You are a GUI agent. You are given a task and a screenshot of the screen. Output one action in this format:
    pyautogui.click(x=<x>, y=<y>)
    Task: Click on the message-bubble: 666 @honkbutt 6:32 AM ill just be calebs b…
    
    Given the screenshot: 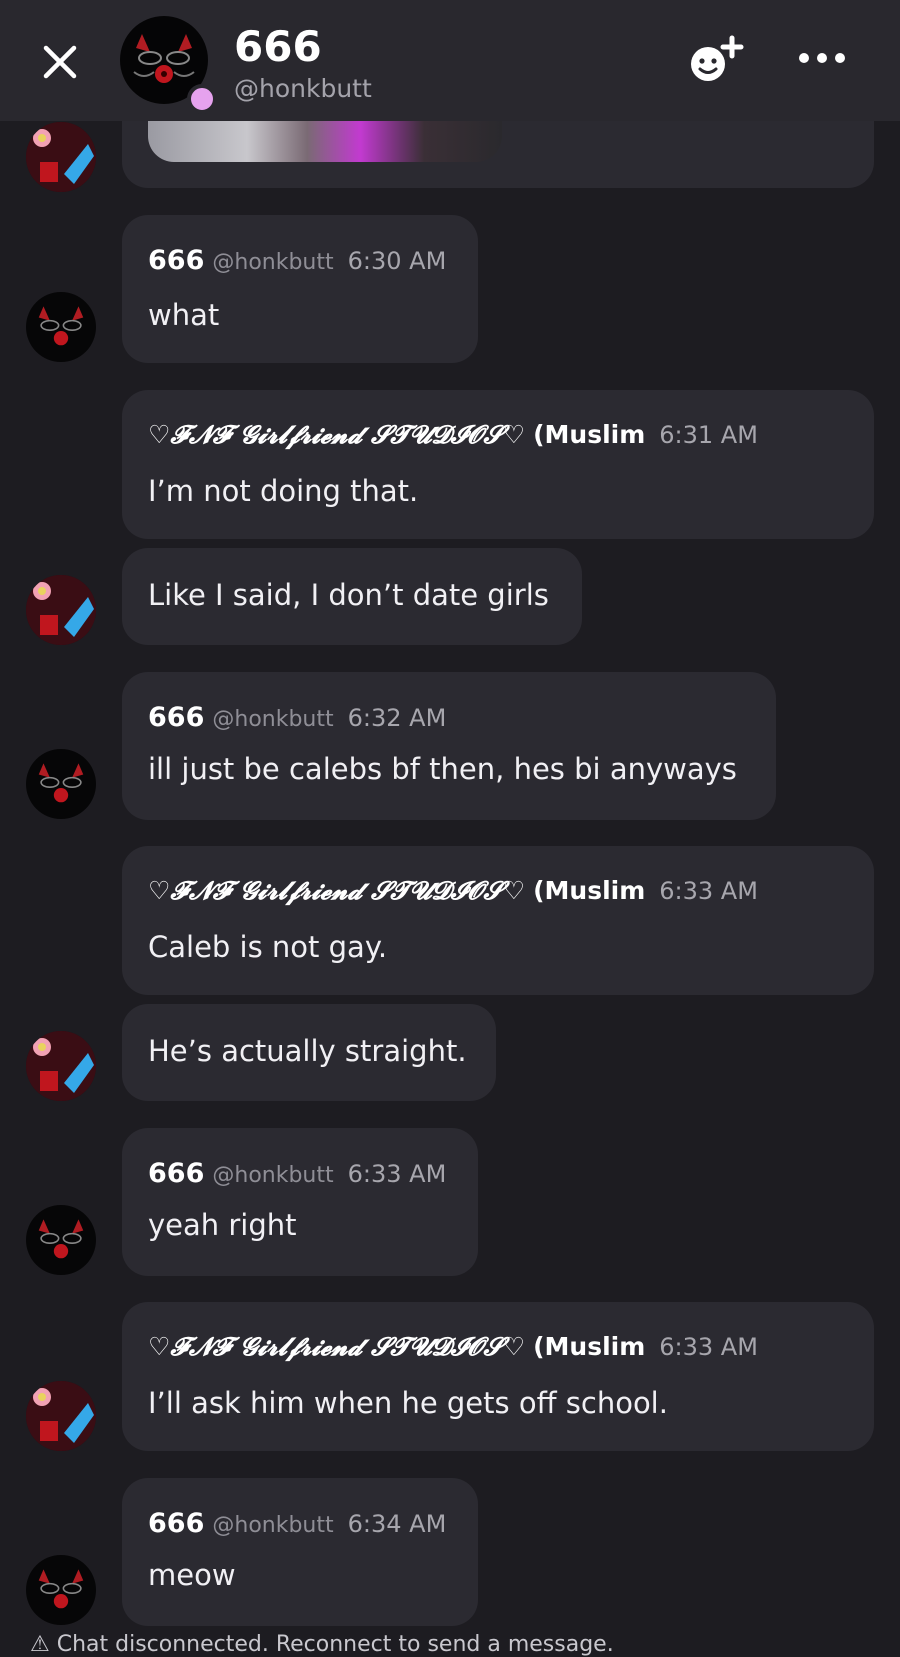 What is the action you would take?
    pyautogui.click(x=449, y=746)
    